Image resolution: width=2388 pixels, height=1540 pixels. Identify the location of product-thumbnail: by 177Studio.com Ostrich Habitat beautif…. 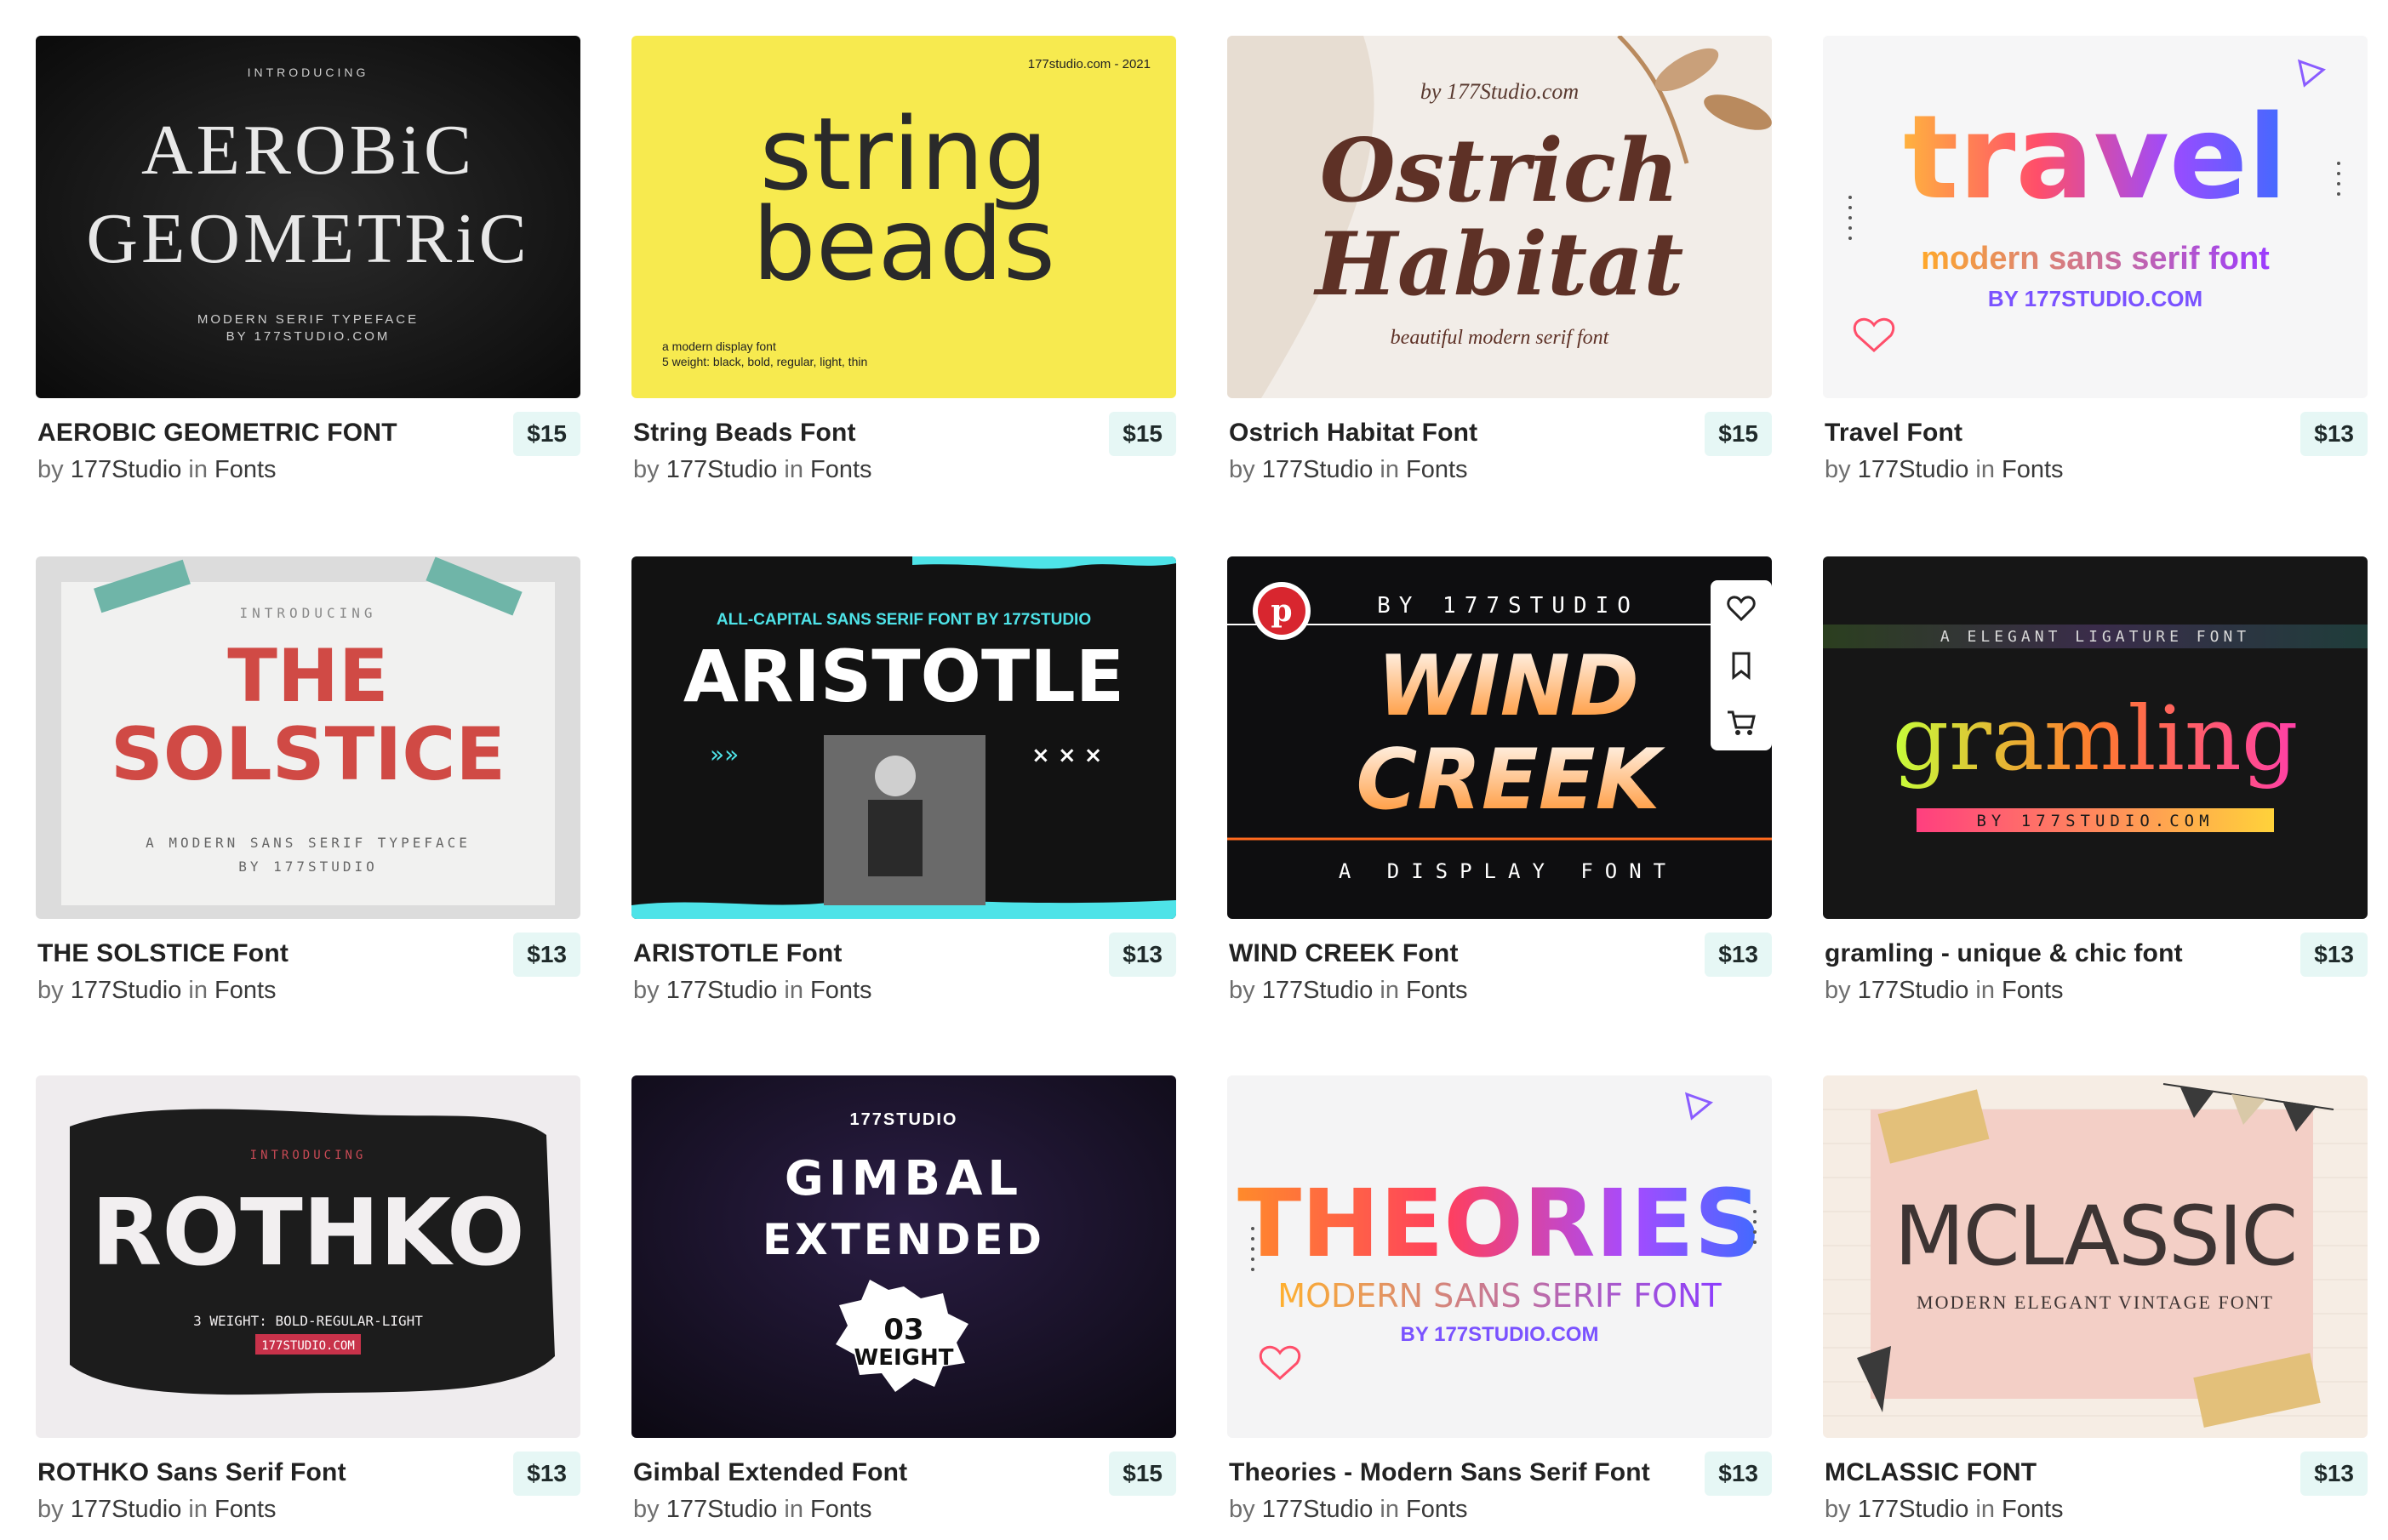
(1500, 217).